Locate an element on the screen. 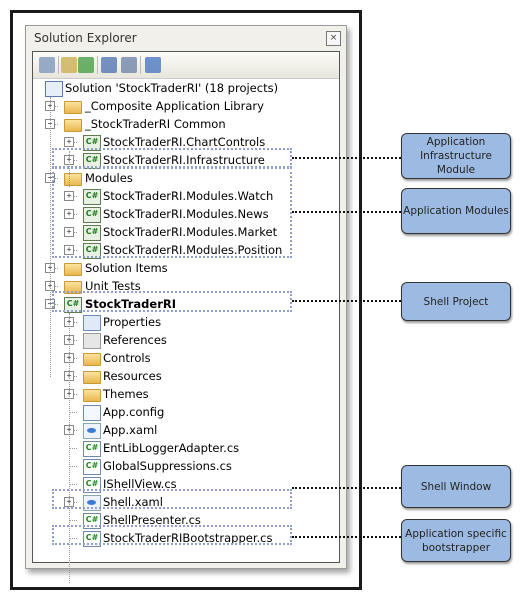 The width and height of the screenshot is (532, 601). tree-item-label: Solution Items is located at coordinates (126, 268).